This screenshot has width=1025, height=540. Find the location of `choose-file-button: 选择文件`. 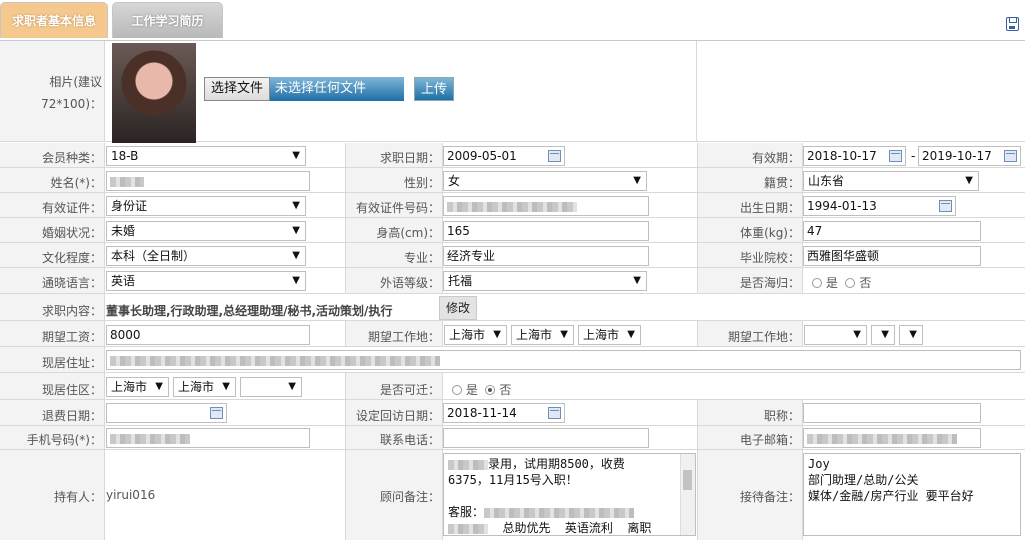

choose-file-button: 选择文件 is located at coordinates (237, 89).